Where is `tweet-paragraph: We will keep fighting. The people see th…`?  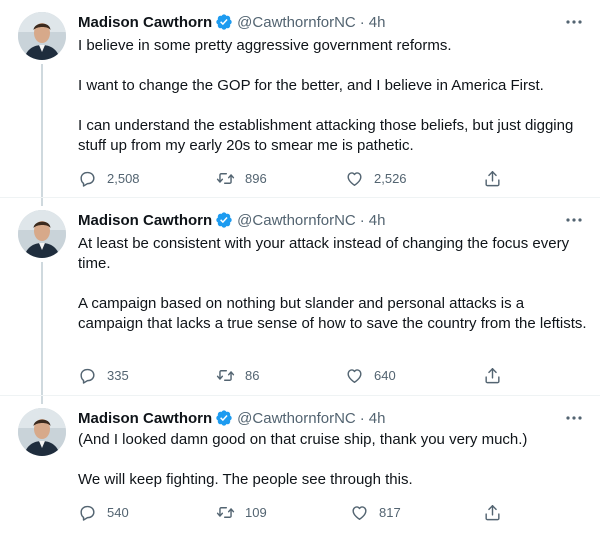
tweet-paragraph: We will keep fighting. The people see th… is located at coordinates (245, 479).